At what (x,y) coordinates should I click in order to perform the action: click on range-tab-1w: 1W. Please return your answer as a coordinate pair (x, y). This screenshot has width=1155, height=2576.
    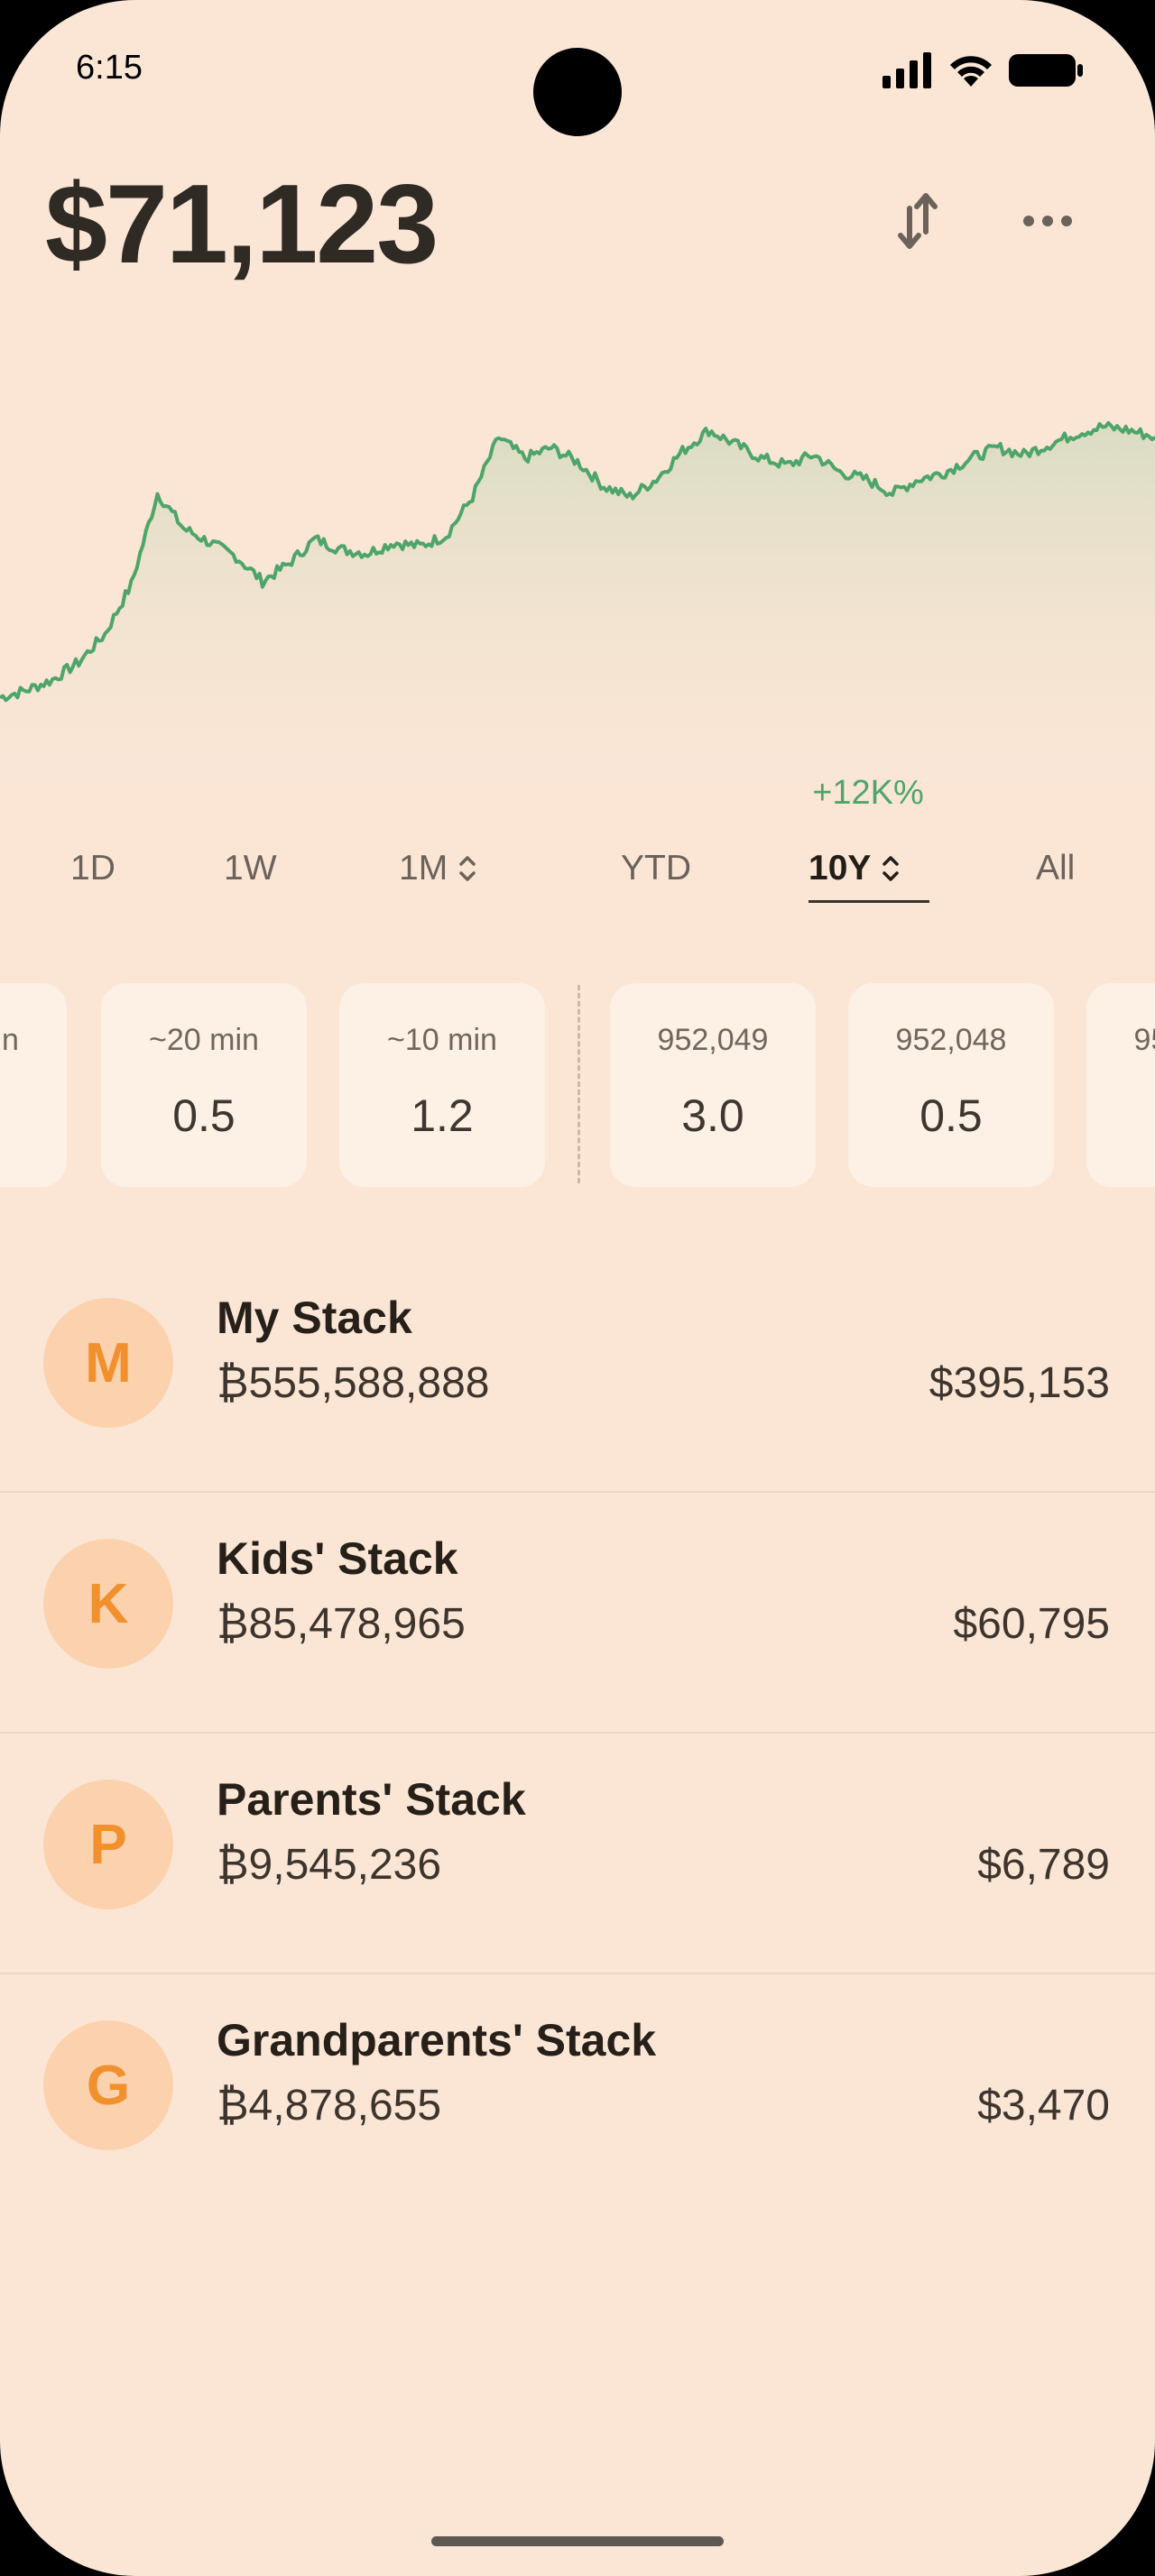
    Looking at the image, I should click on (251, 868).